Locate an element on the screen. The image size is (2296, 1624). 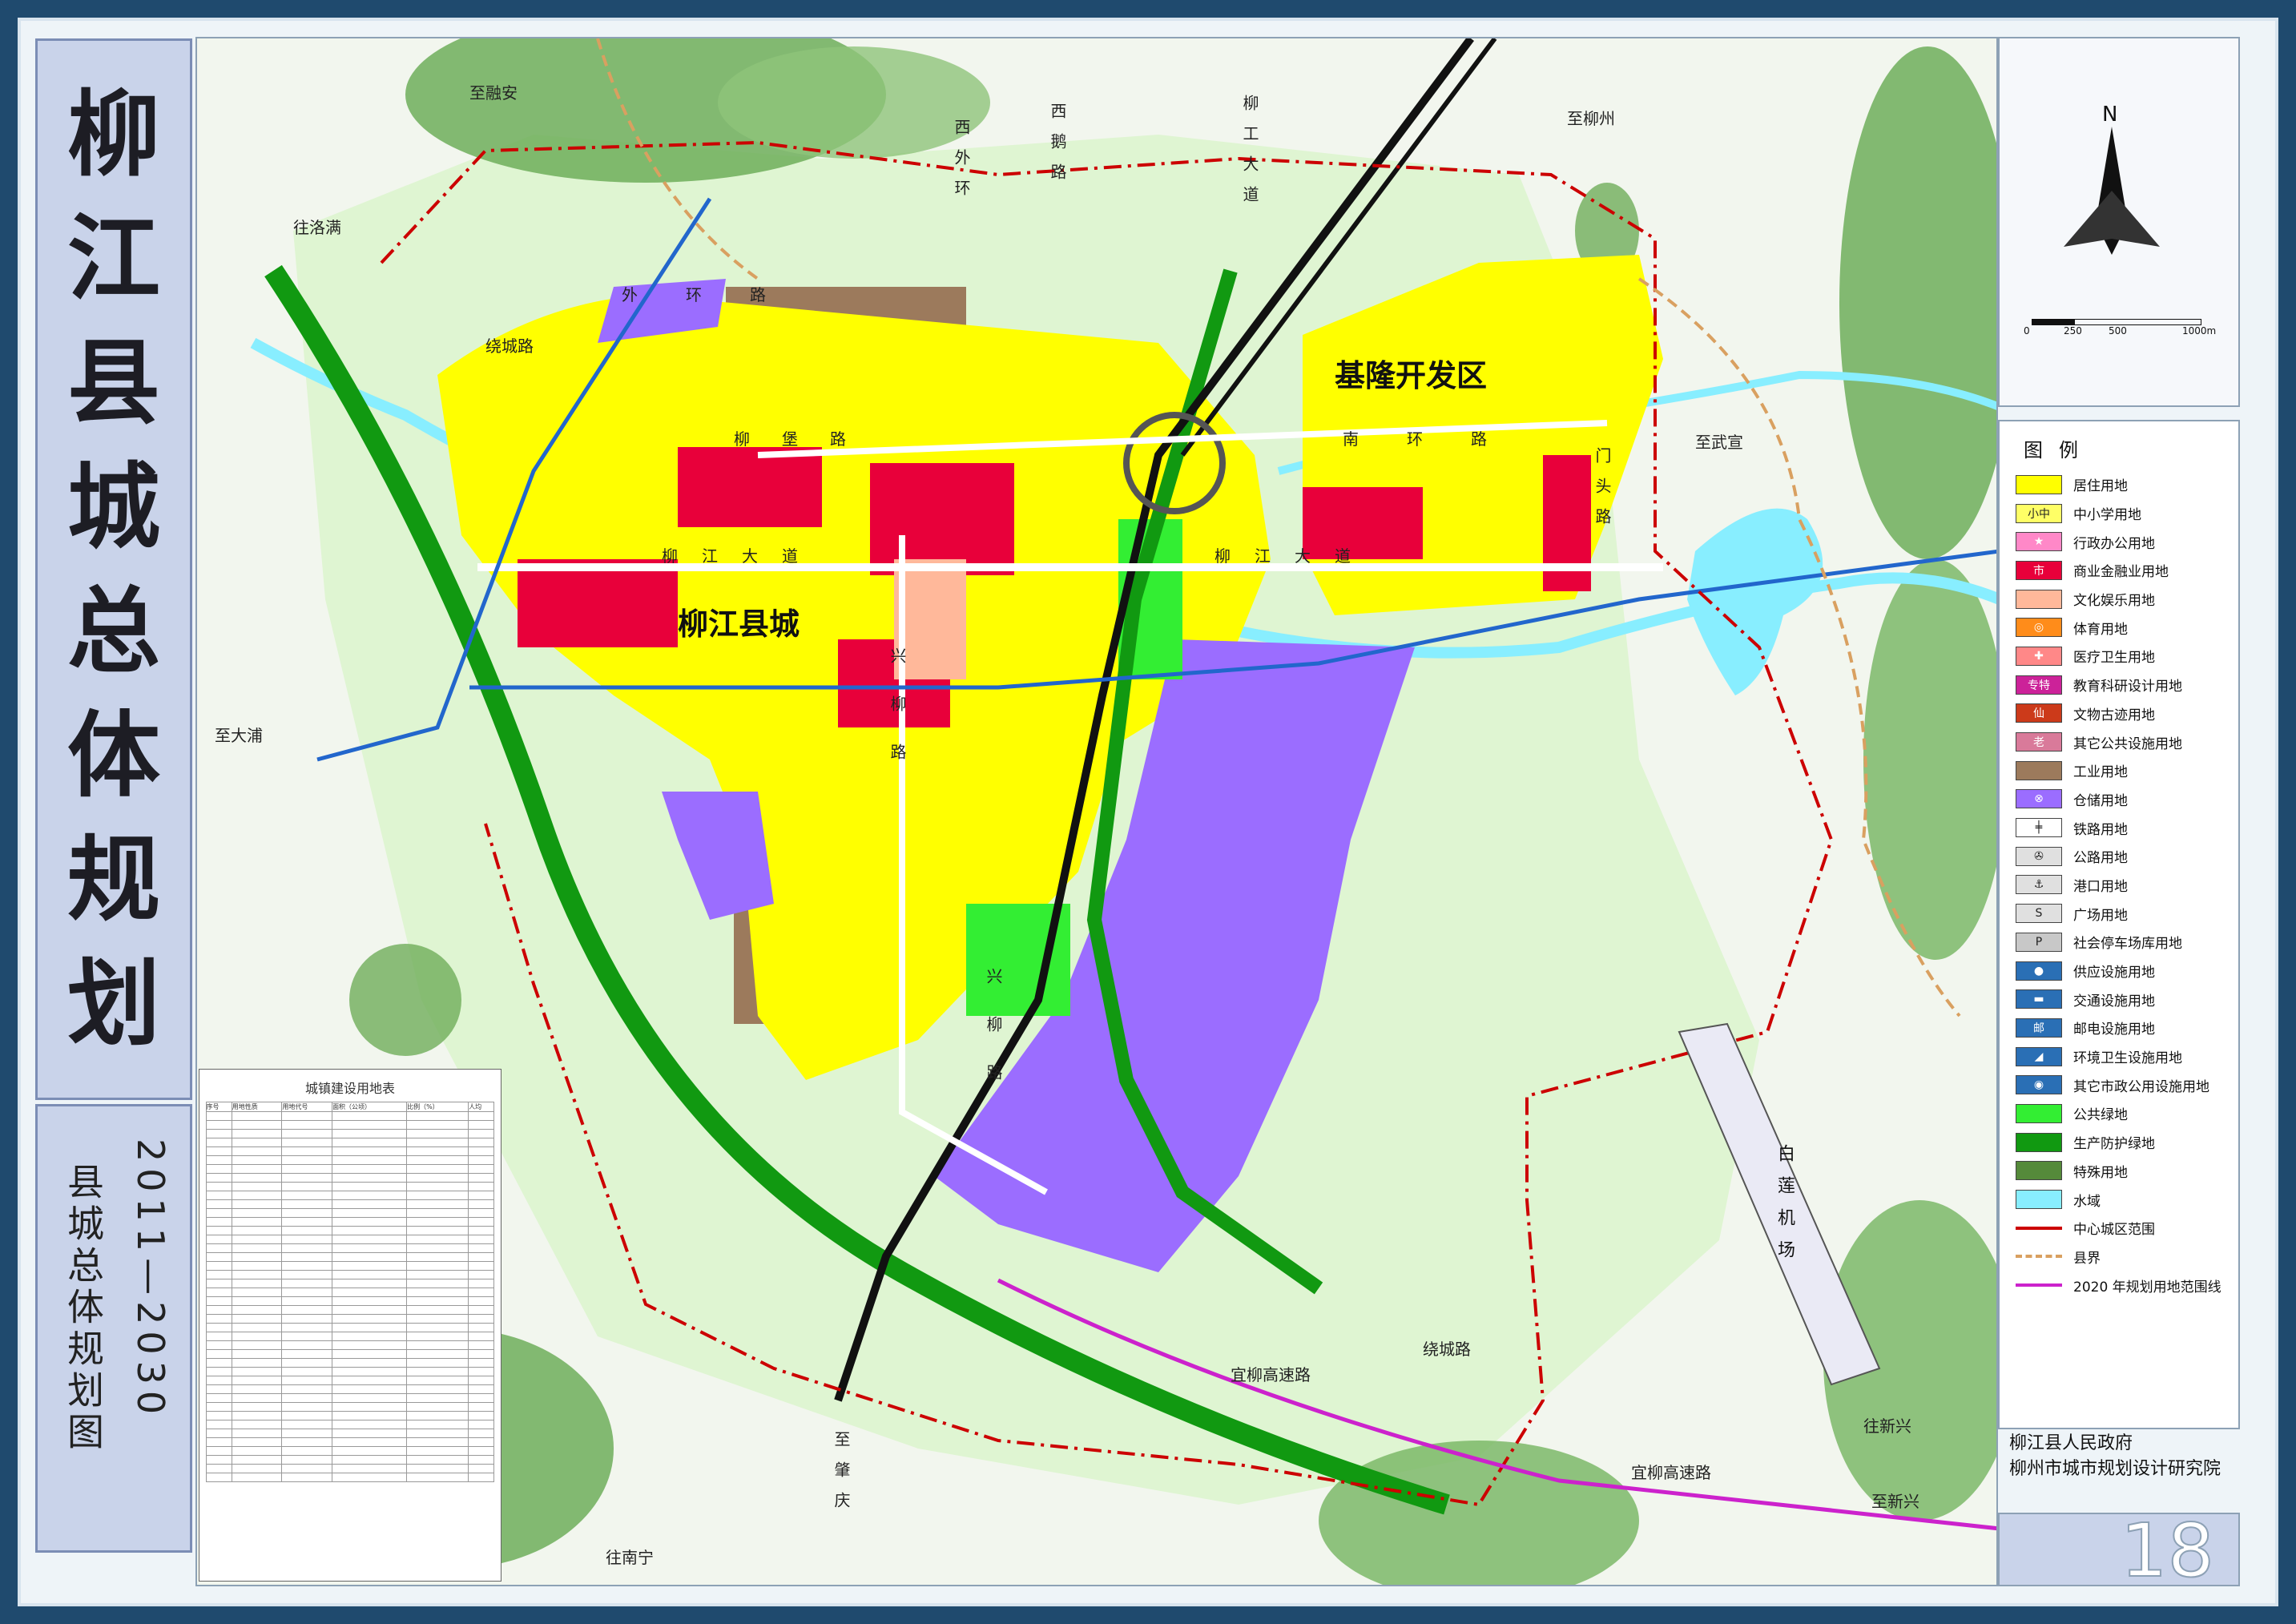
destination-label: 至武宣 is located at coordinates (1719, 442).